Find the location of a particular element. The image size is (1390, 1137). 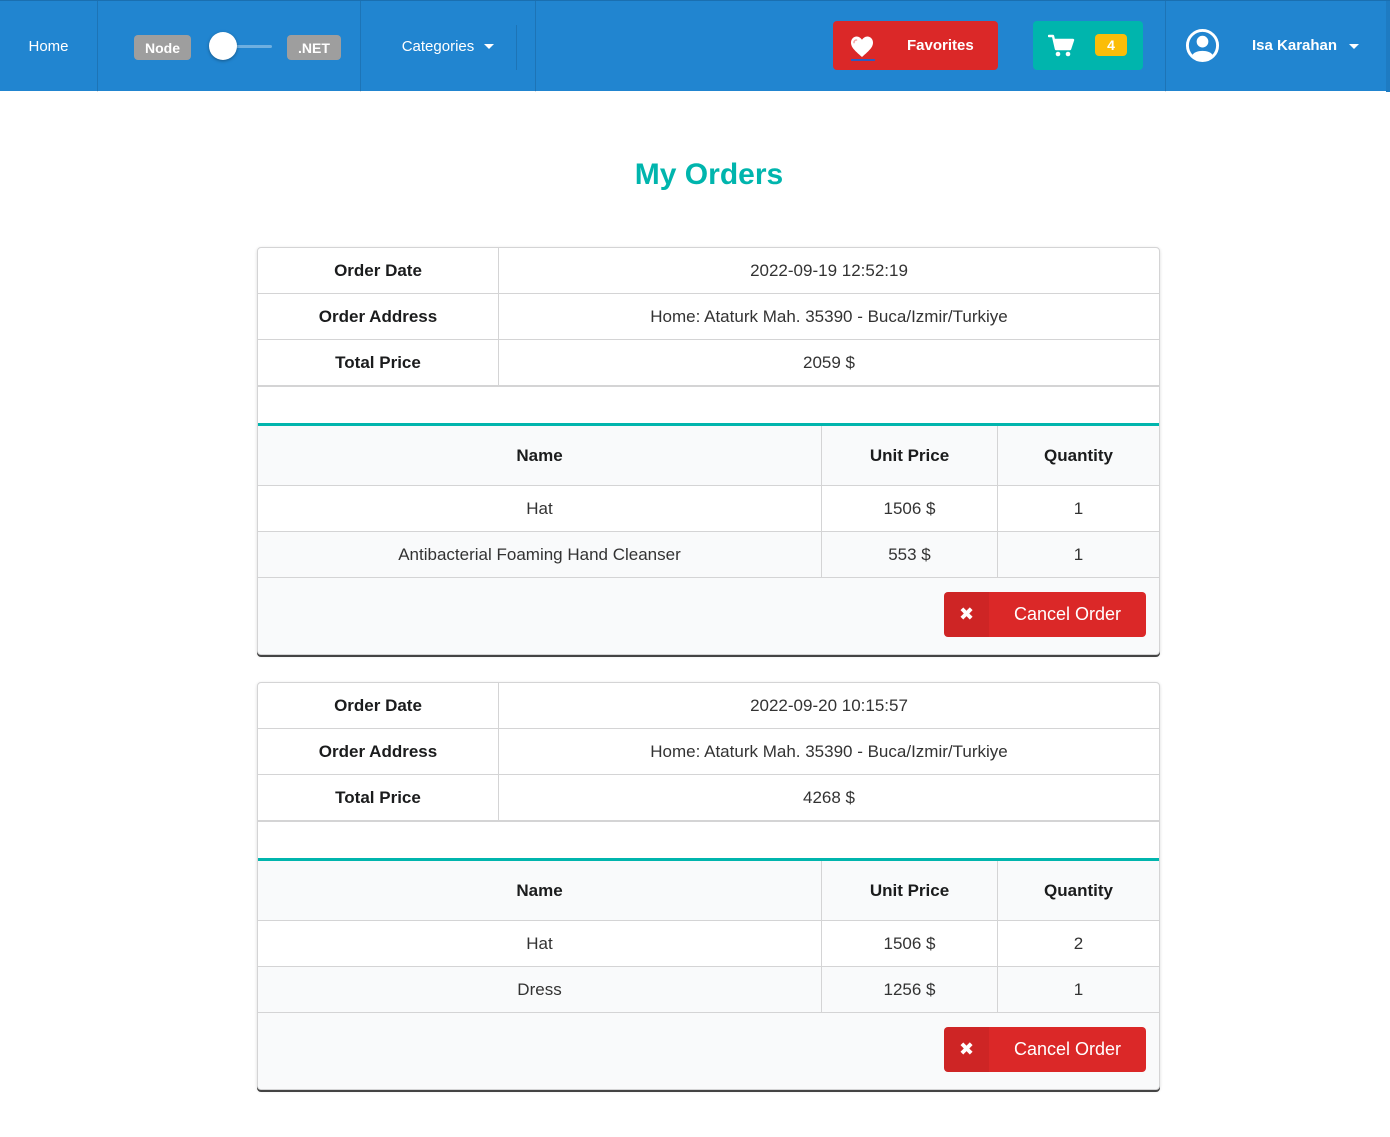

order-date-value: 2022-09-20 10:15:57 is located at coordinates (829, 705).